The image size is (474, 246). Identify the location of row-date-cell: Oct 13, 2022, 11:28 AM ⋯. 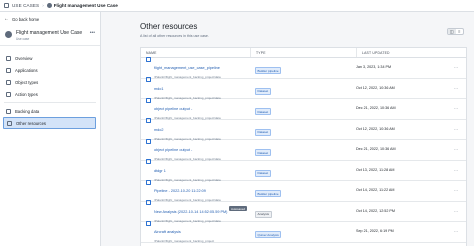
(411, 170).